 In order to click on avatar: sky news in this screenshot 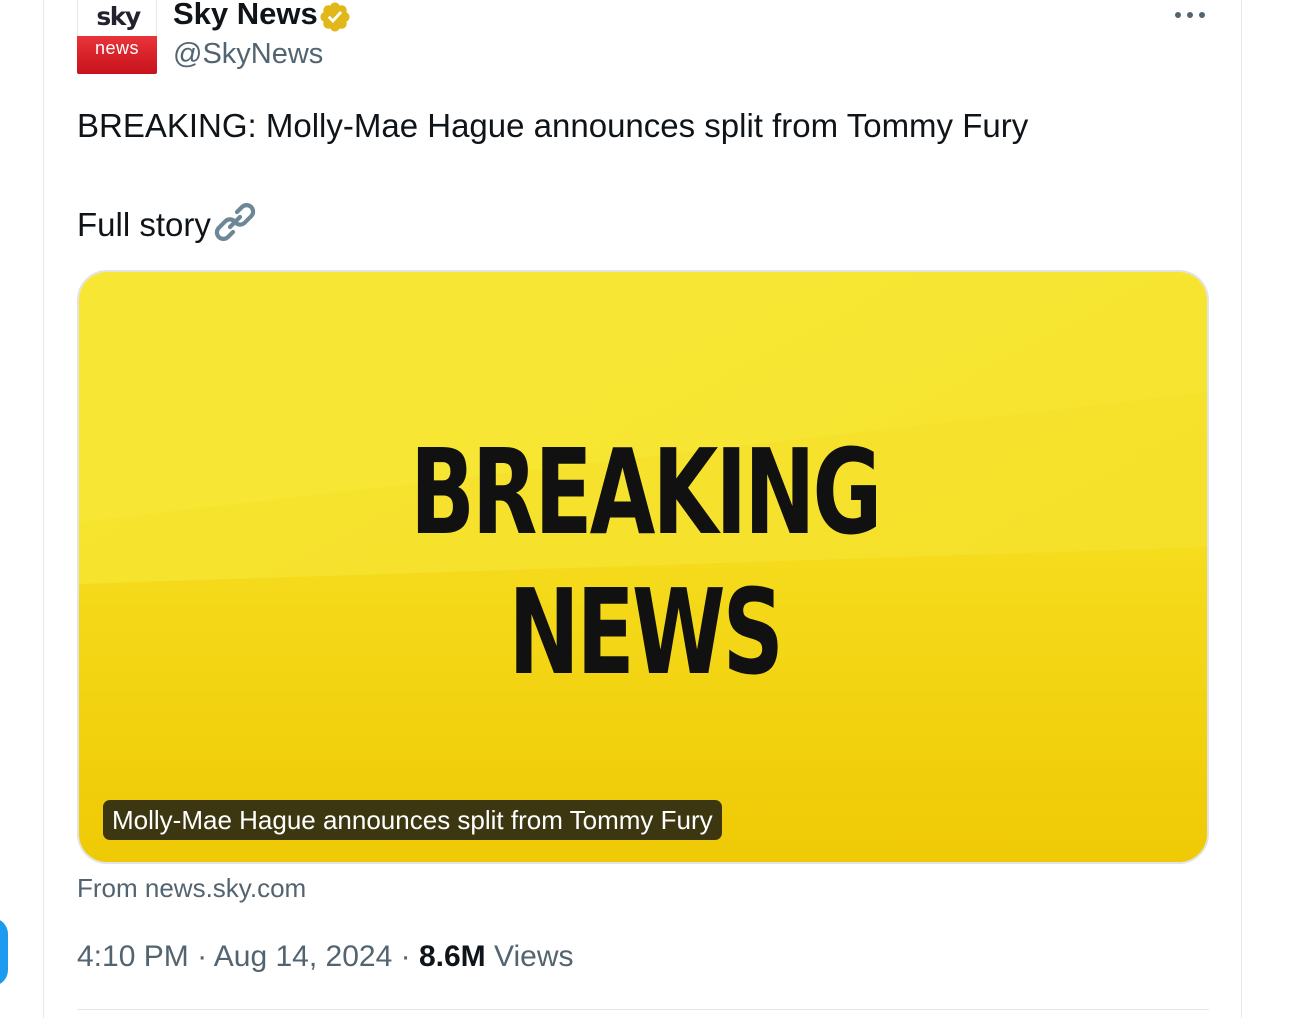, I will do `click(117, 37)`.